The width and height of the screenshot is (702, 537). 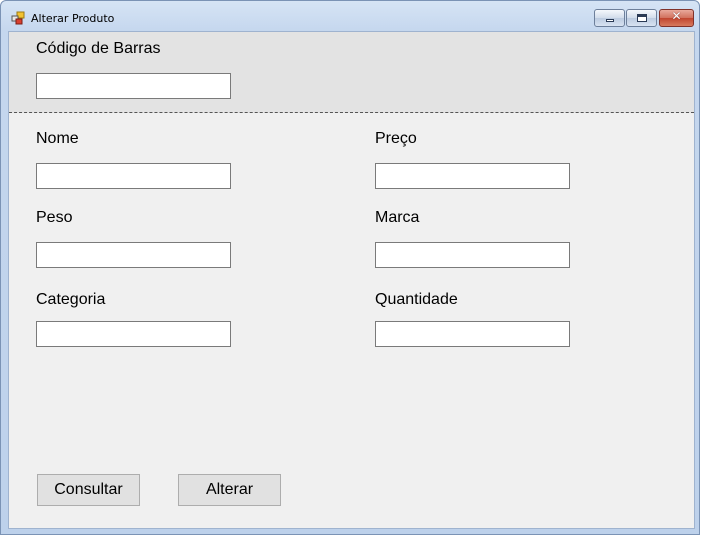 What do you see at coordinates (229, 490) in the screenshot?
I see `alterar-button: Alterar` at bounding box center [229, 490].